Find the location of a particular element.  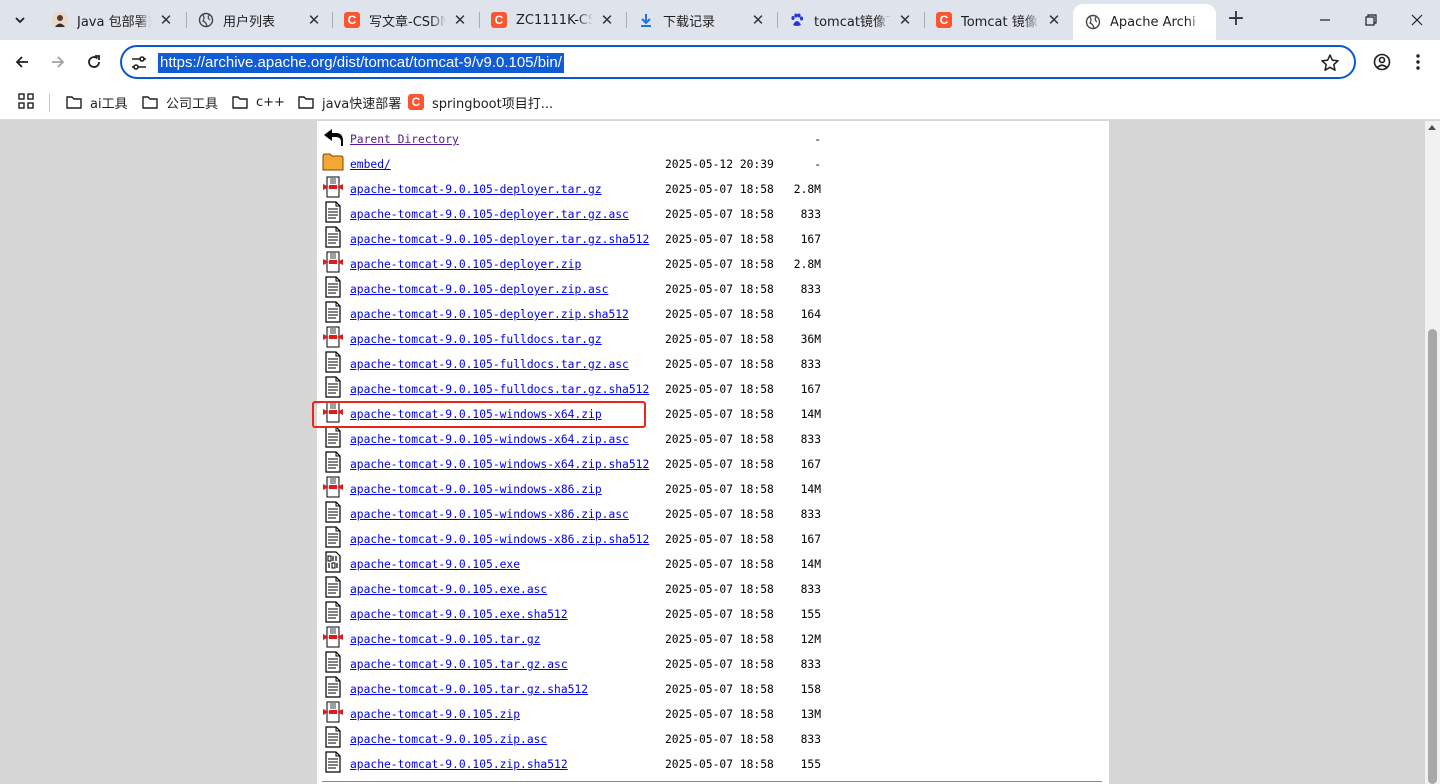

back-icon is located at coordinates (333, 137).